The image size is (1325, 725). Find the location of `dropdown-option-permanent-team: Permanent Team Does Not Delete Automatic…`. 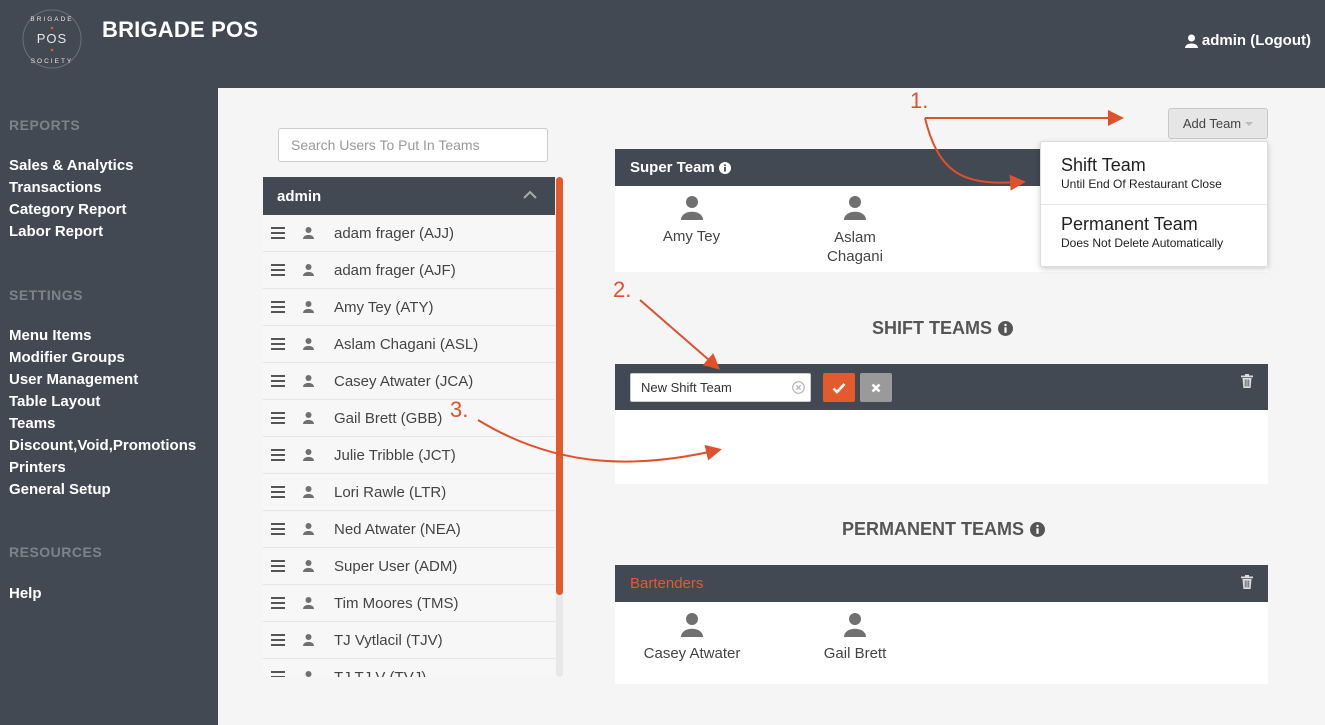

dropdown-option-permanent-team: Permanent Team Does Not Delete Automatic… is located at coordinates (1154, 232).